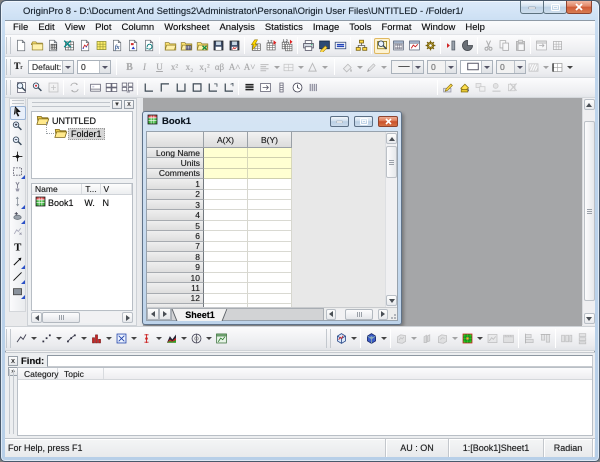 The height and width of the screenshot is (462, 600). Describe the element at coordinates (175, 257) in the screenshot. I see `row-header-8: 8` at that location.